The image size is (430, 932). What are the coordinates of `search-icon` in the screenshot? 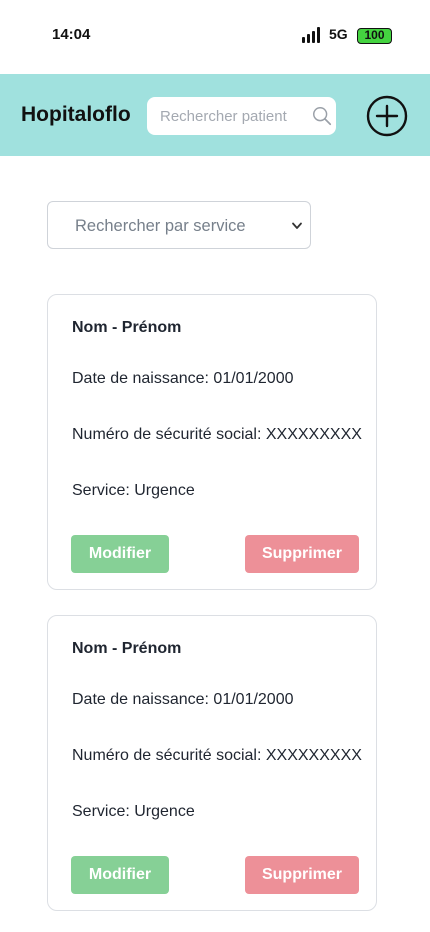 It's located at (322, 116).